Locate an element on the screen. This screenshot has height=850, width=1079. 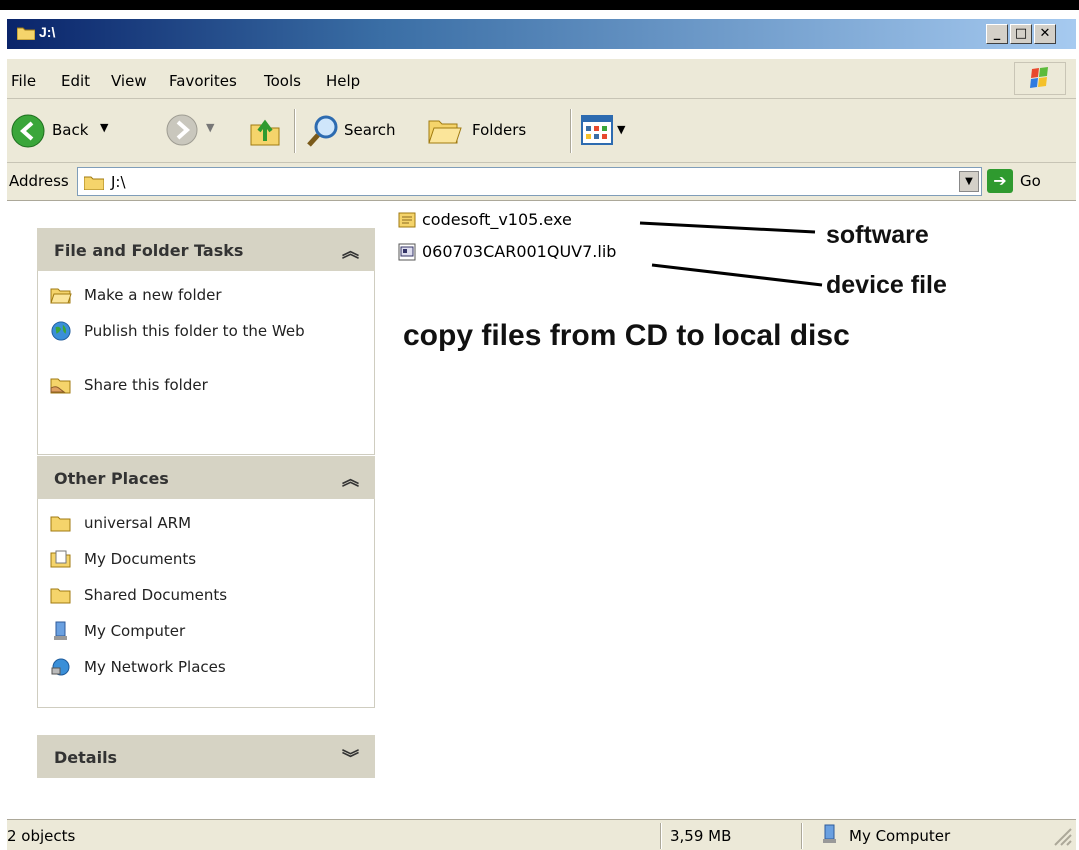
place-label: My Computer is located at coordinates (135, 631).